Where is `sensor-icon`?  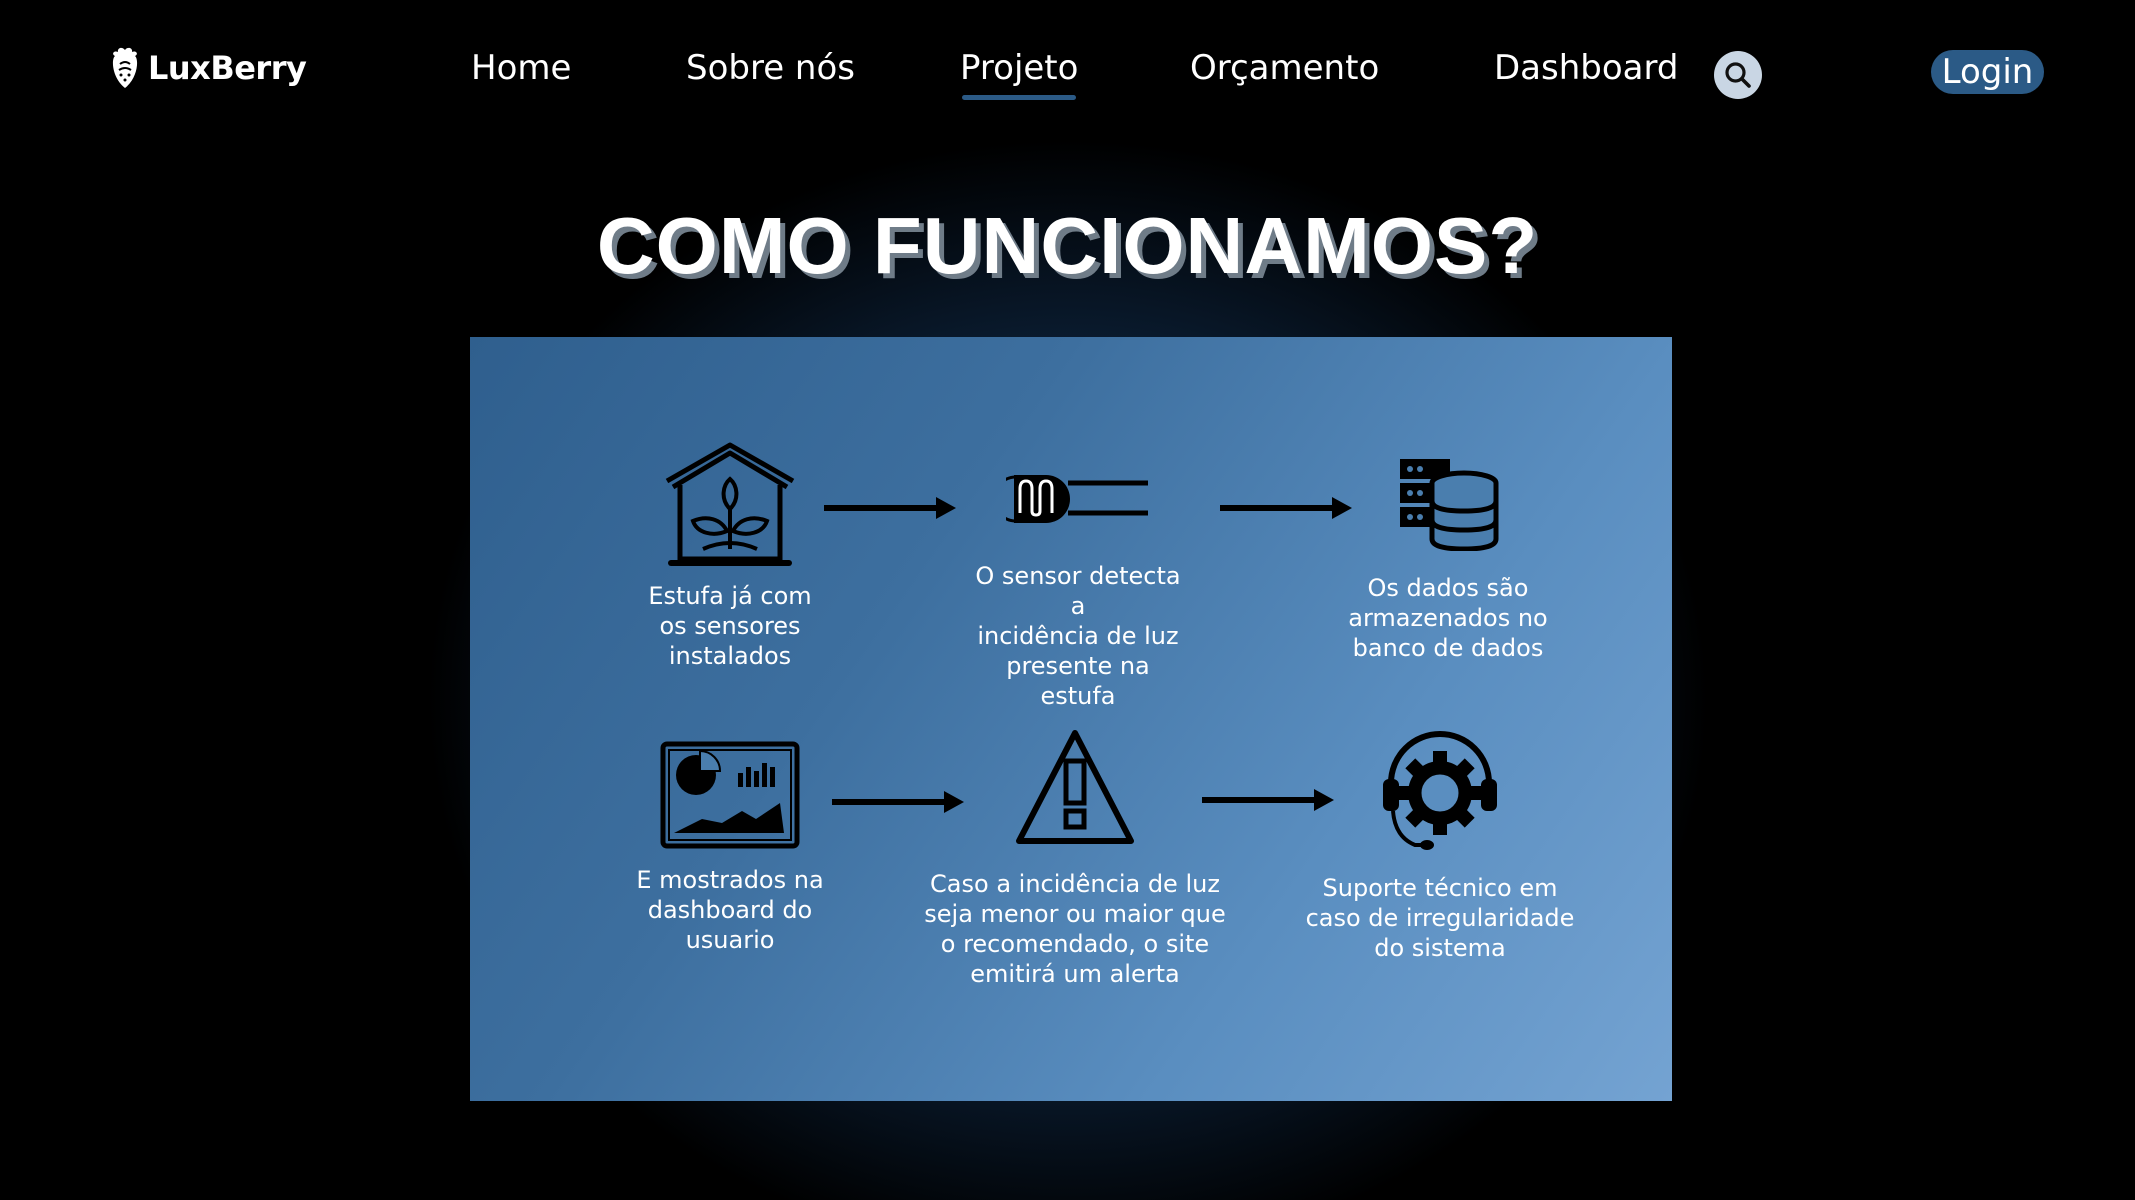
sensor-icon is located at coordinates (1077, 499).